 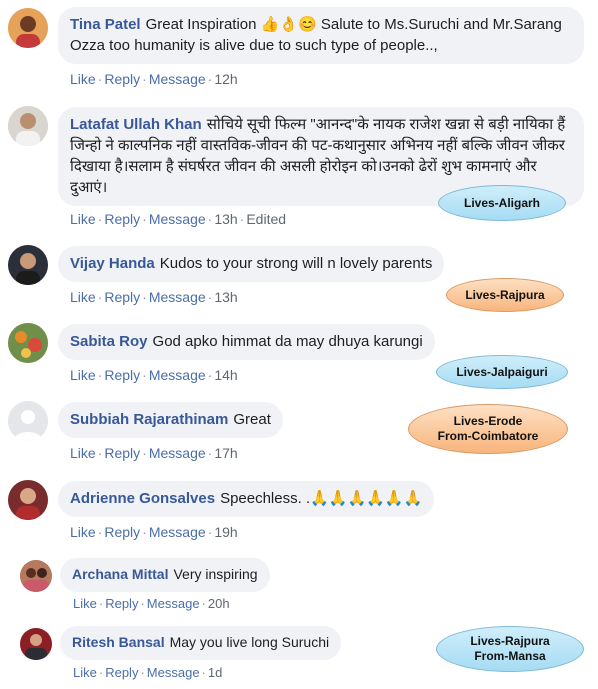 What do you see at coordinates (252, 419) in the screenshot?
I see `comment-text: Great` at bounding box center [252, 419].